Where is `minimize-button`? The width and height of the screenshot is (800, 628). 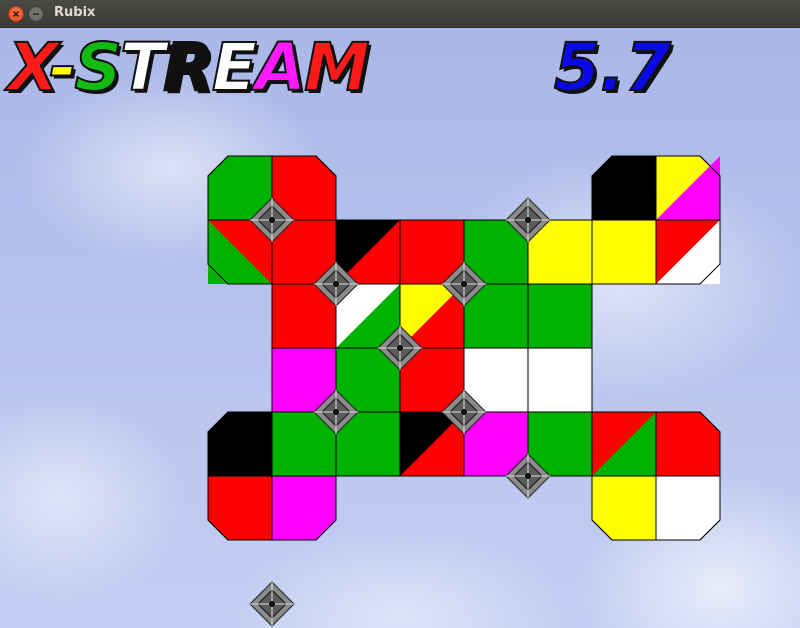
minimize-button is located at coordinates (36, 14).